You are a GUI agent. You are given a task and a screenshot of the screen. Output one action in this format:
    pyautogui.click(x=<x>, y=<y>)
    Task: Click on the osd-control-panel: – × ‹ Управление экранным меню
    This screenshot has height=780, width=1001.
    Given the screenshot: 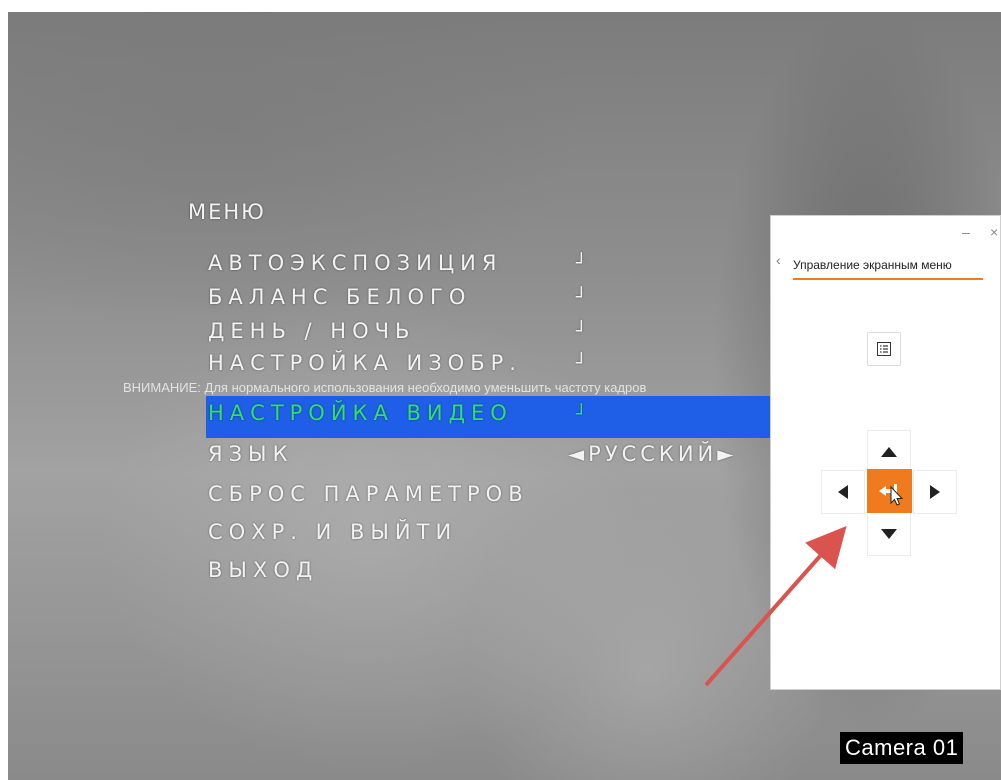 What is the action you would take?
    pyautogui.click(x=885, y=452)
    